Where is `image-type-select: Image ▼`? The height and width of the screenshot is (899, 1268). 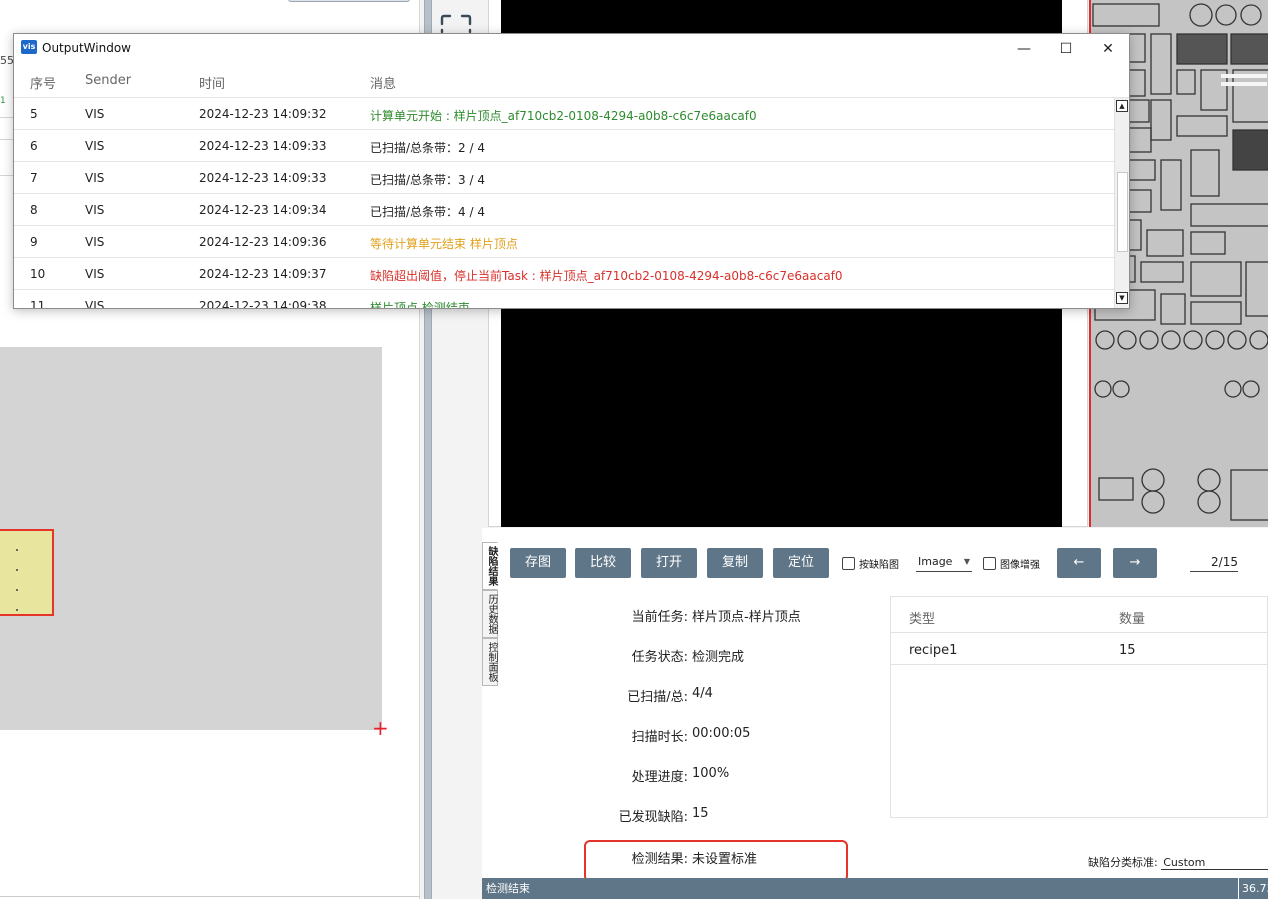
image-type-select: Image ▼ is located at coordinates (944, 563).